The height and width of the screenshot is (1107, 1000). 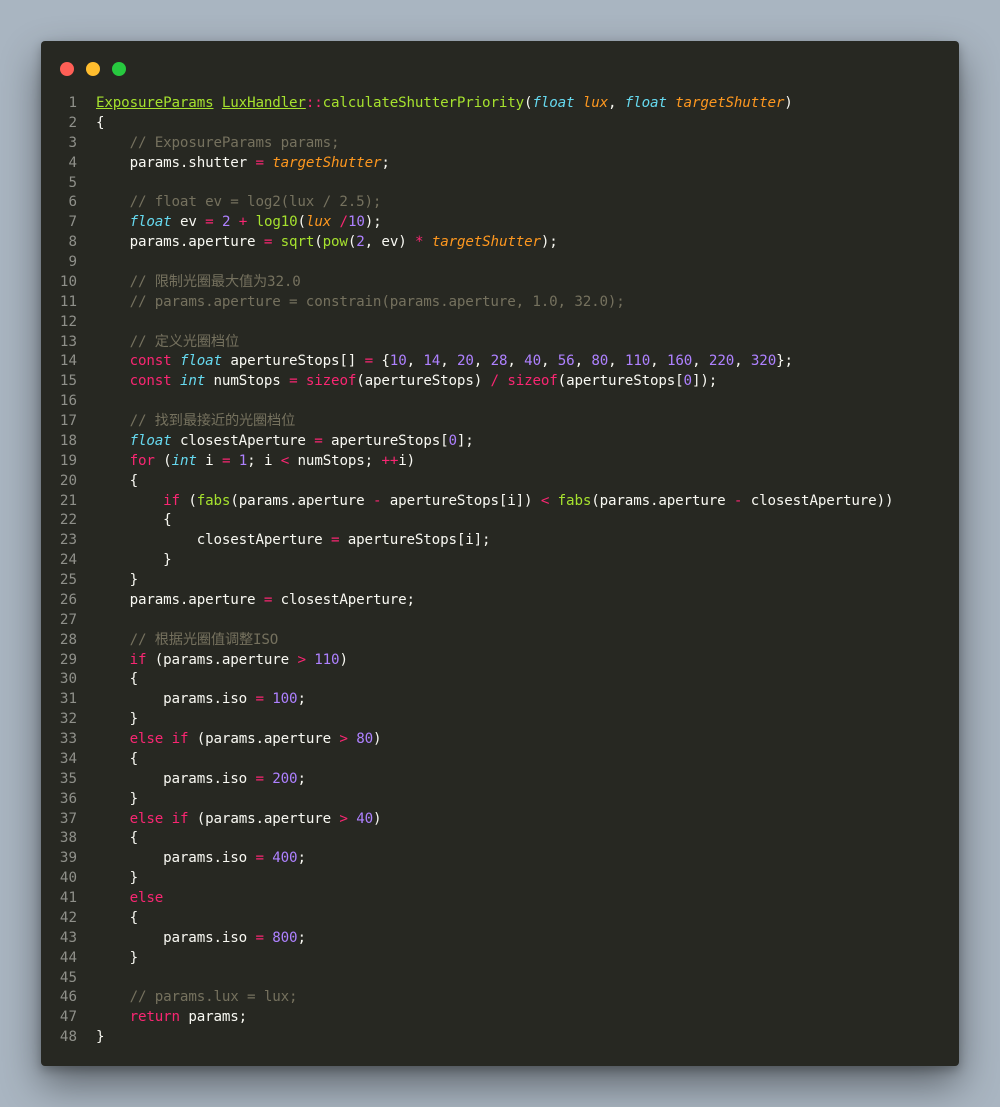 I want to click on code-token-plain: ]);, so click(x=704, y=381).